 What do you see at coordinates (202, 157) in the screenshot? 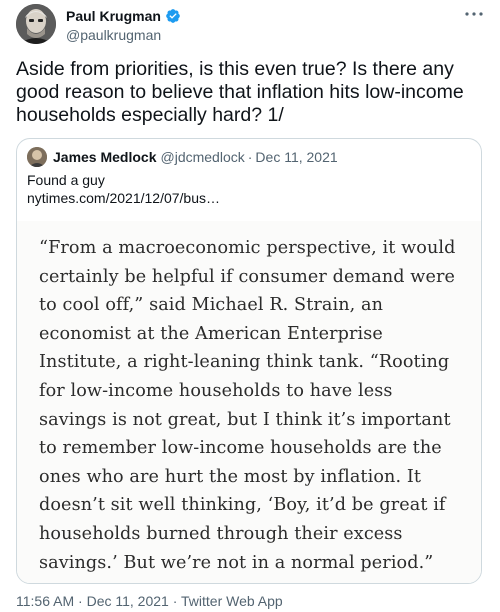
I see `quoted-author-handle: @jdcmedlock` at bounding box center [202, 157].